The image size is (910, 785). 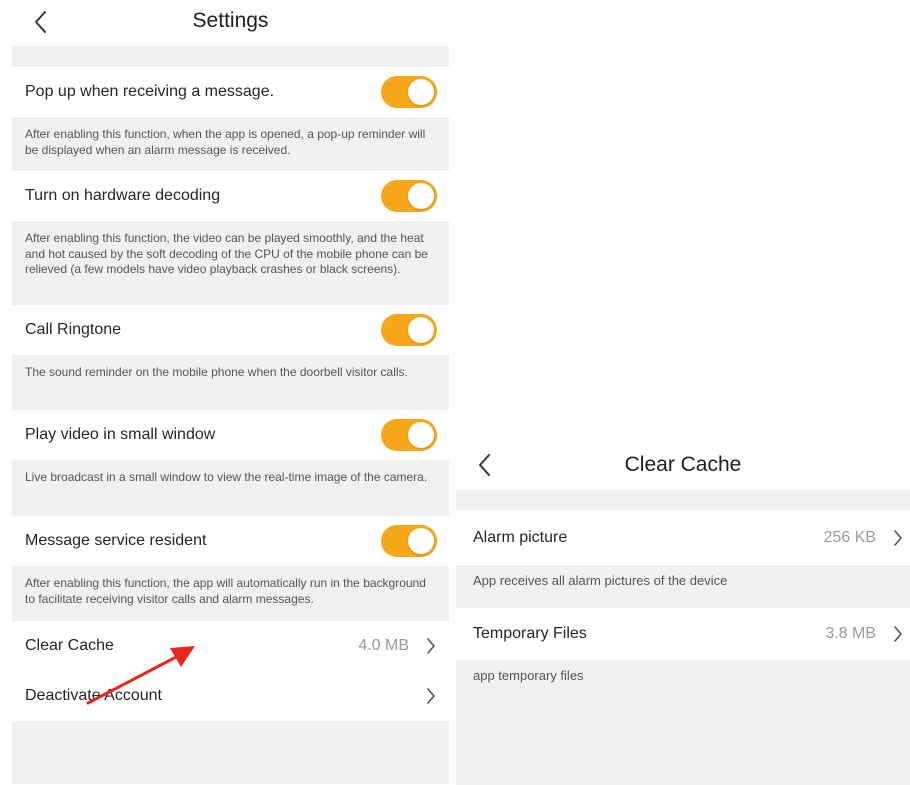 What do you see at coordinates (230, 752) in the screenshot?
I see `bottom-filler` at bounding box center [230, 752].